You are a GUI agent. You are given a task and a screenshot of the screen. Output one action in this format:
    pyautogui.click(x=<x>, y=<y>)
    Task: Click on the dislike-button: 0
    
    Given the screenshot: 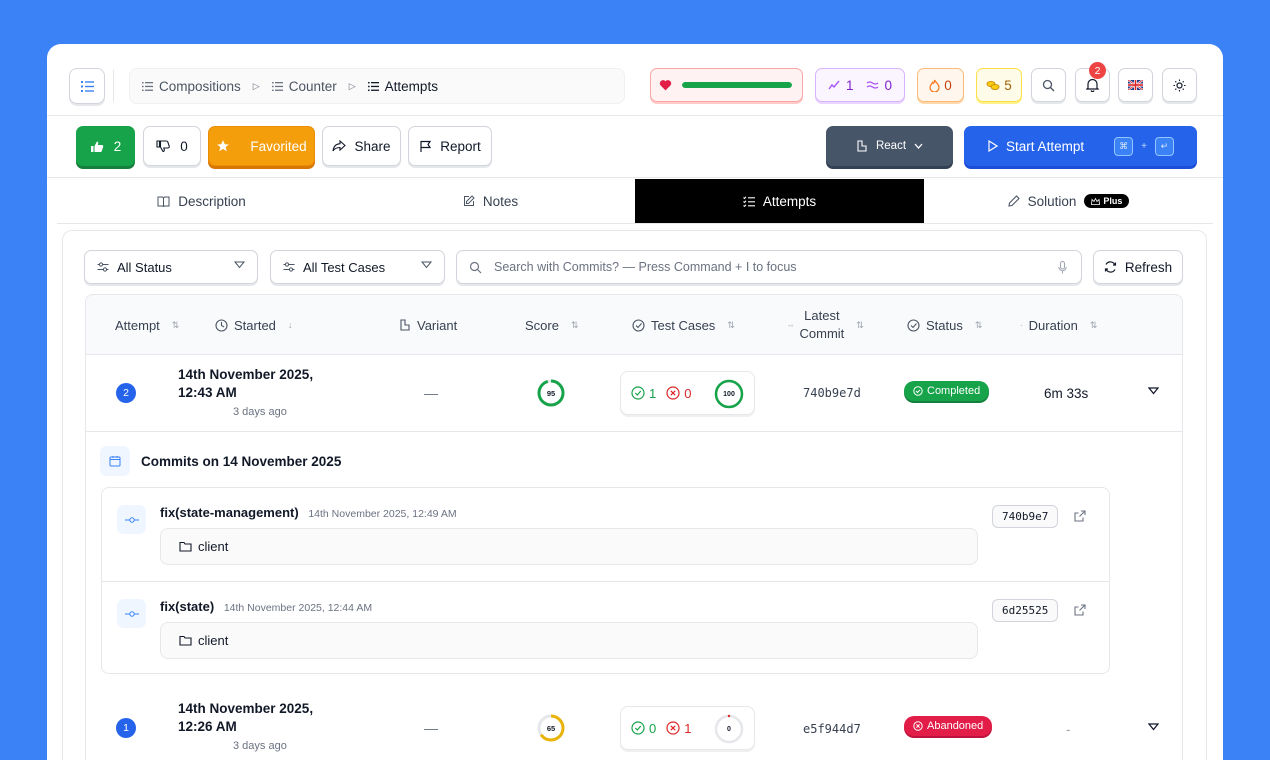 What is the action you would take?
    pyautogui.click(x=172, y=146)
    